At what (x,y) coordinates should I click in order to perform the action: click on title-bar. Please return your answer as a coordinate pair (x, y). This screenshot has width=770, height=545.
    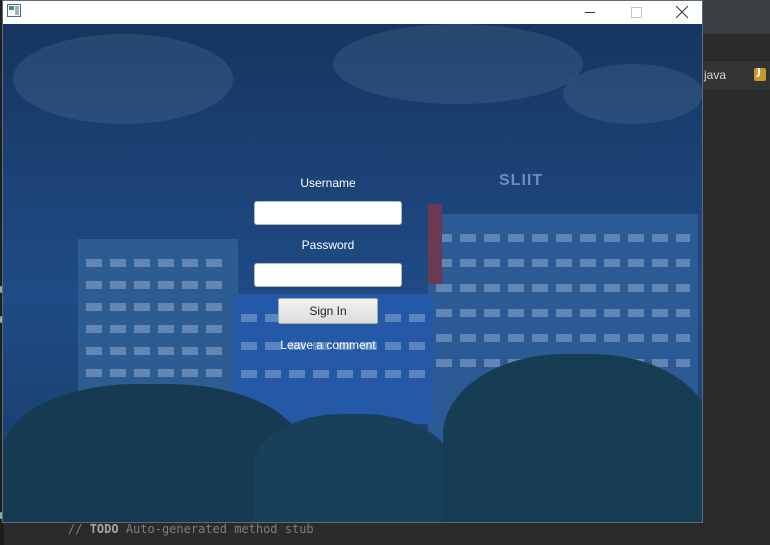
    Looking at the image, I should click on (352, 12).